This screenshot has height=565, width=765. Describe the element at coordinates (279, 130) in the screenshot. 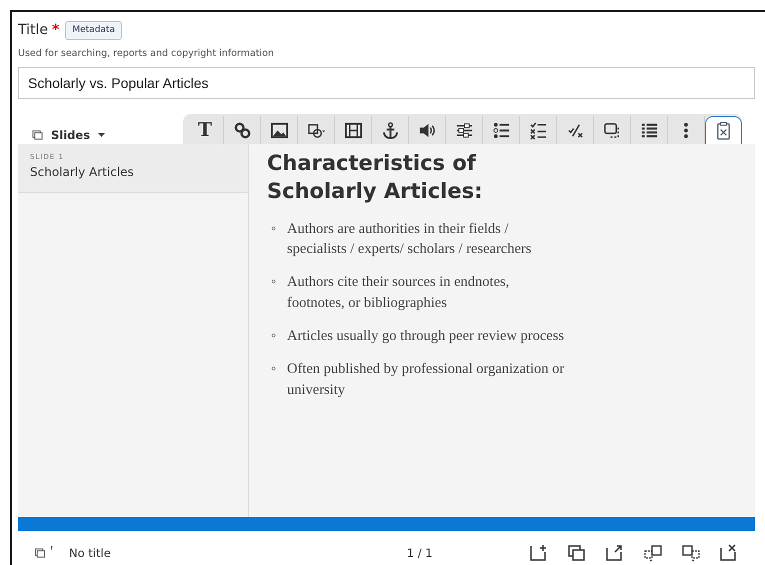

I see `image-icon` at that location.